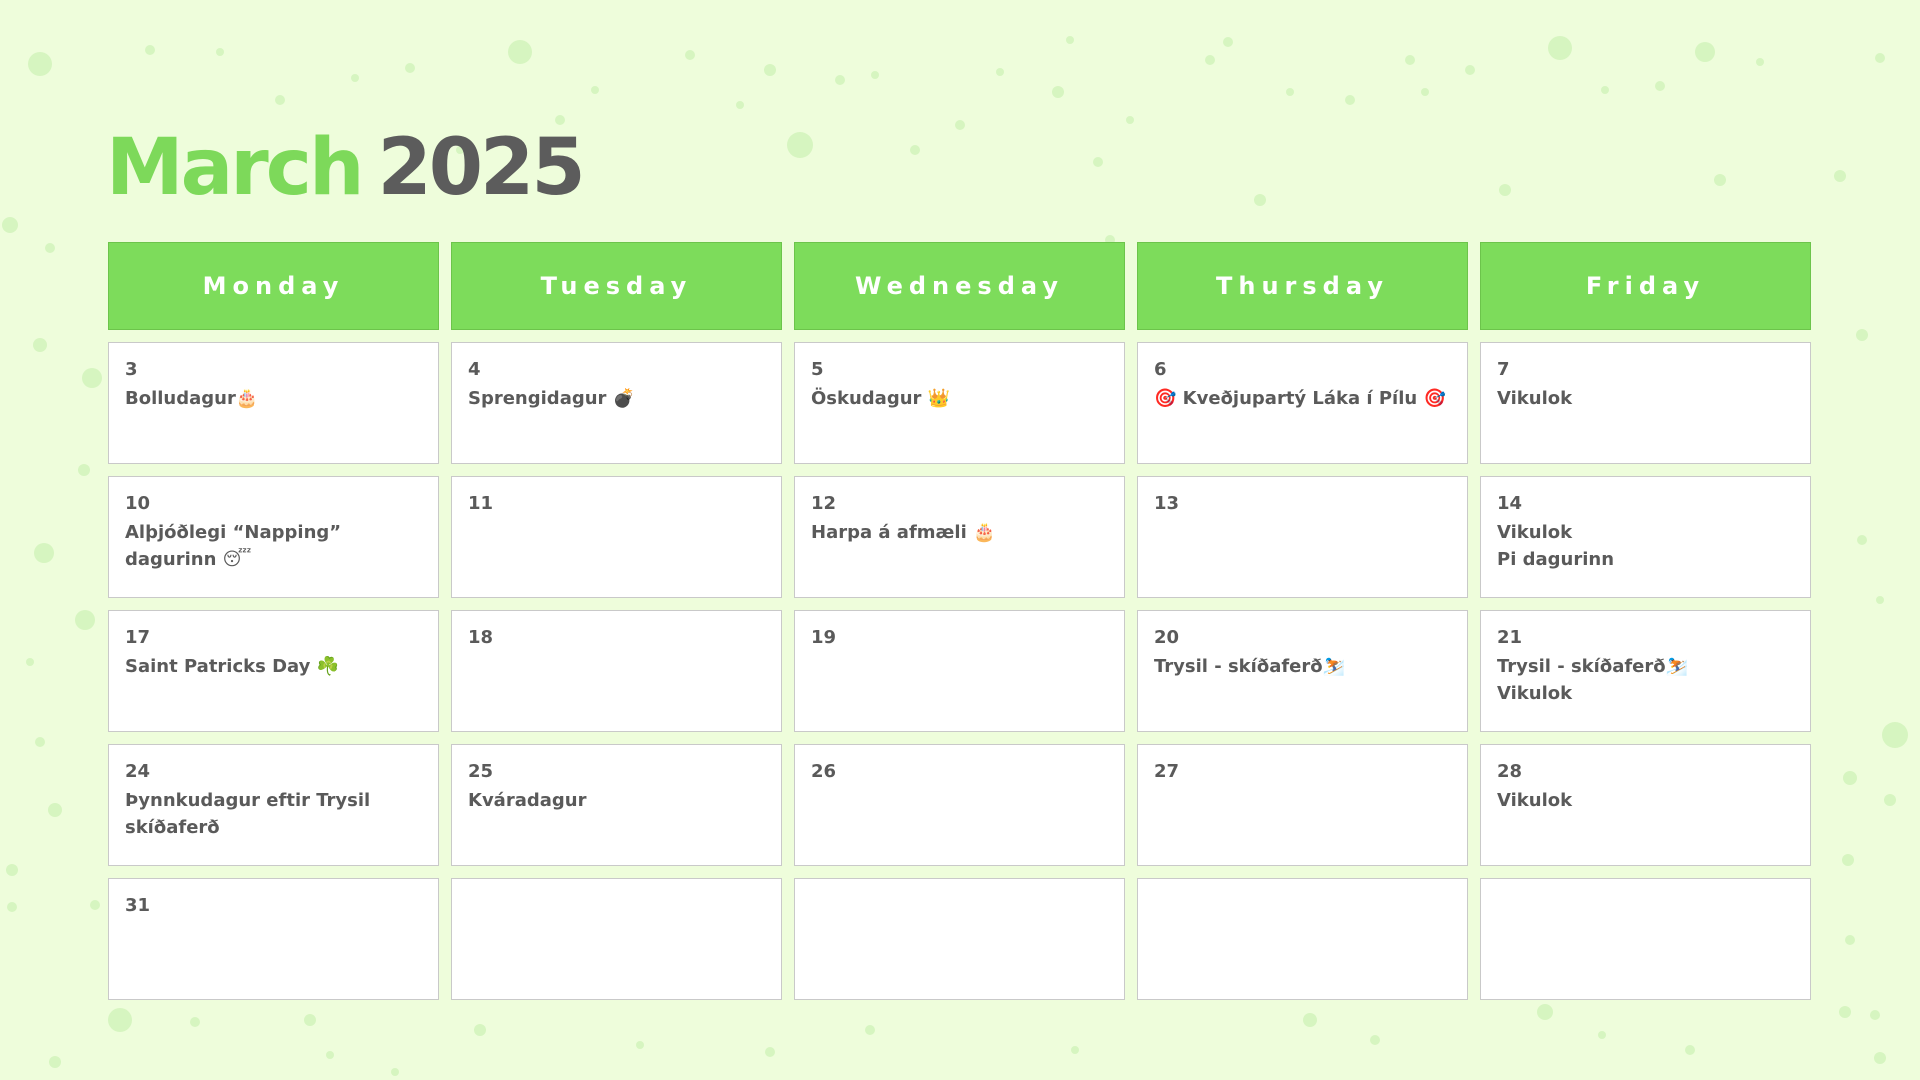 Image resolution: width=1920 pixels, height=1080 pixels. What do you see at coordinates (138, 637) in the screenshot?
I see `day-number: 17` at bounding box center [138, 637].